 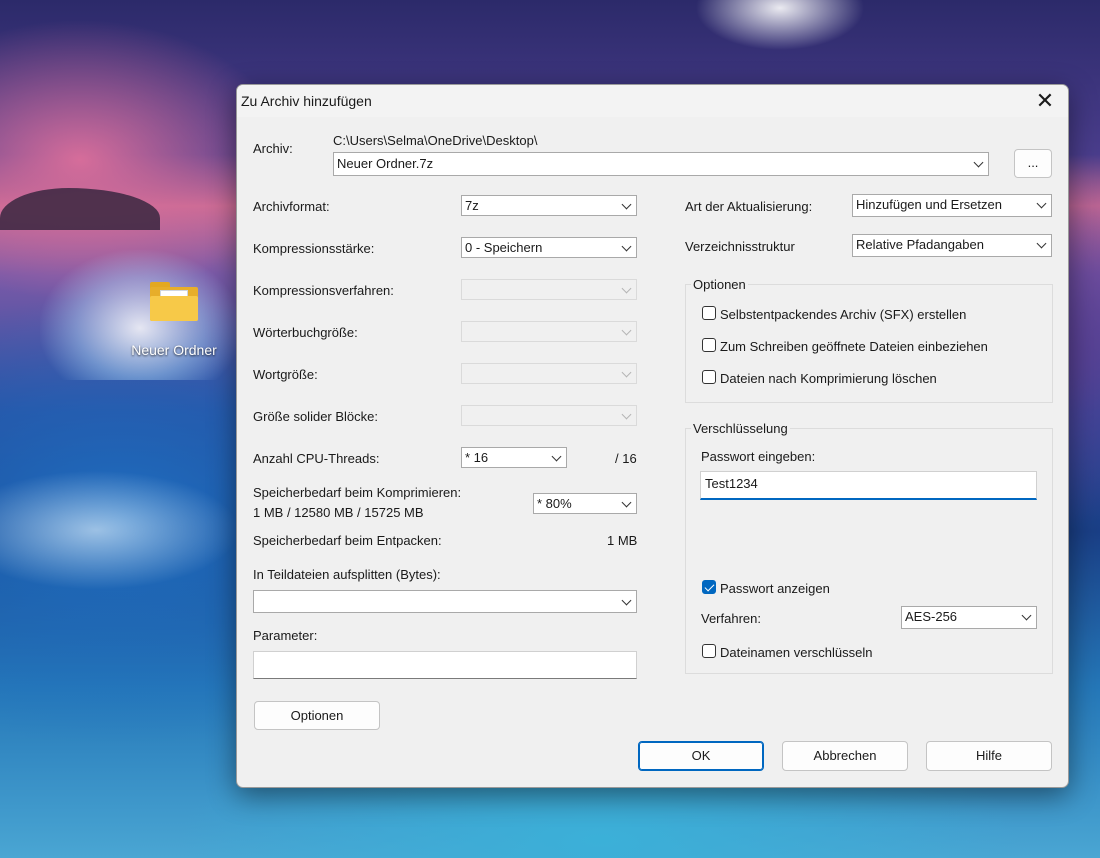 I want to click on solid-block-select, so click(x=549, y=415).